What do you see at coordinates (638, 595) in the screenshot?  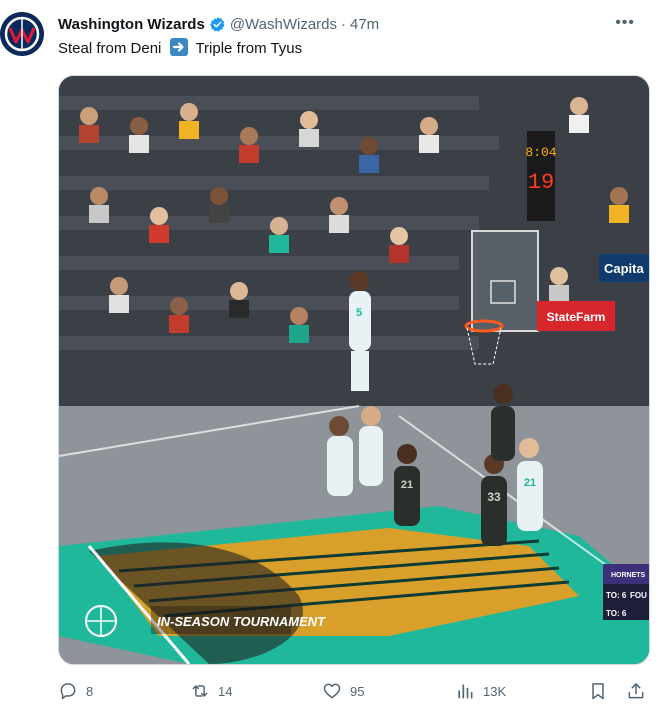 I see `scorebug-fouls: FOU` at bounding box center [638, 595].